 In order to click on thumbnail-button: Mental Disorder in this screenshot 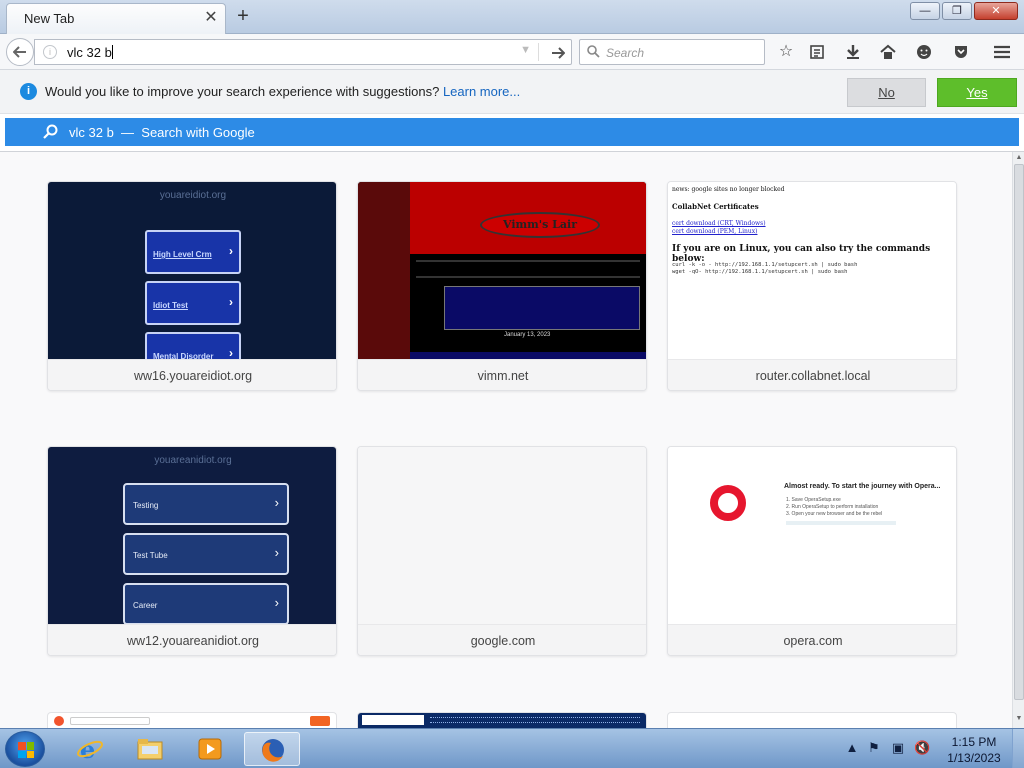, I will do `click(193, 345)`.